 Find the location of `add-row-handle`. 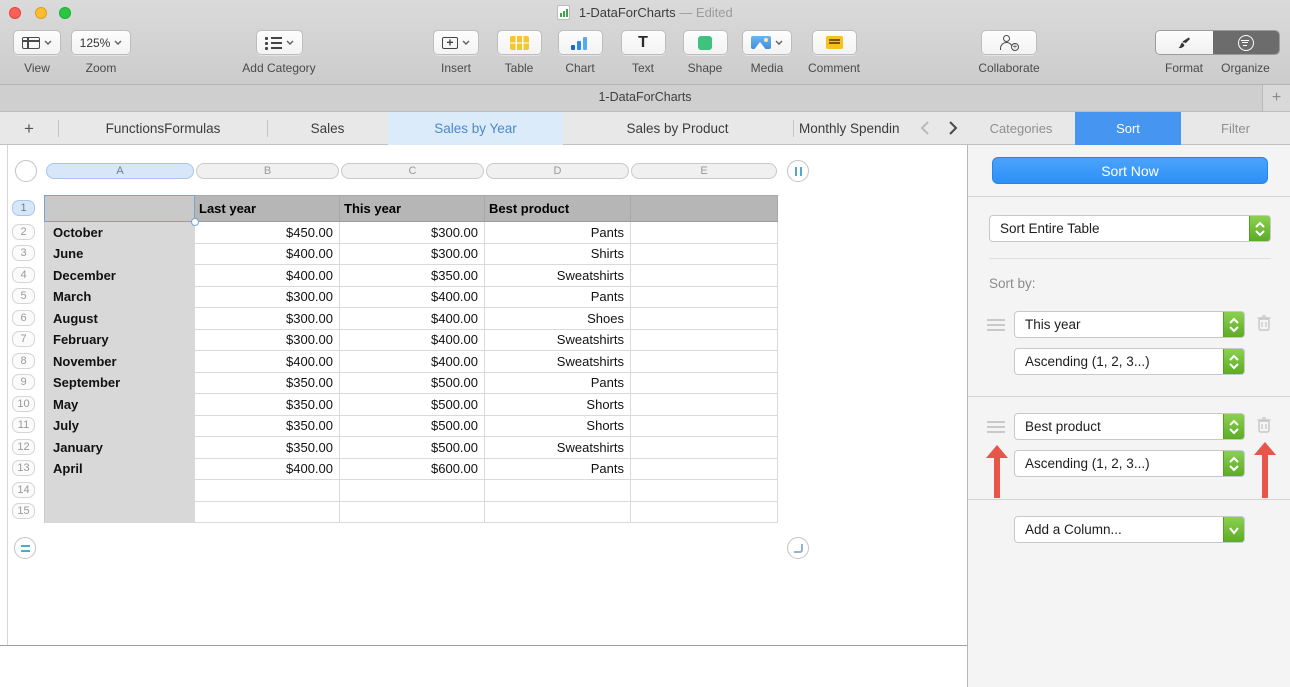

add-row-handle is located at coordinates (25, 548).